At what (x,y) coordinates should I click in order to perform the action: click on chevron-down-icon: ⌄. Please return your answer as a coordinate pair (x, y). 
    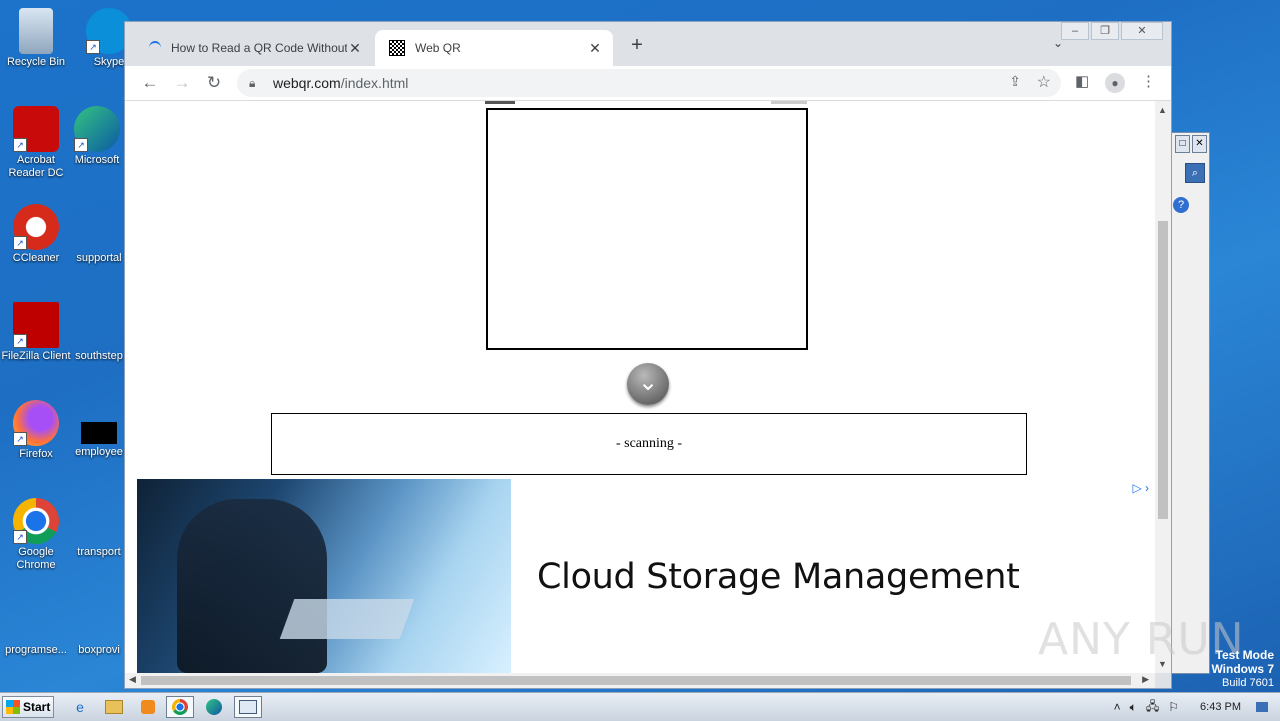
    Looking at the image, I should click on (648, 384).